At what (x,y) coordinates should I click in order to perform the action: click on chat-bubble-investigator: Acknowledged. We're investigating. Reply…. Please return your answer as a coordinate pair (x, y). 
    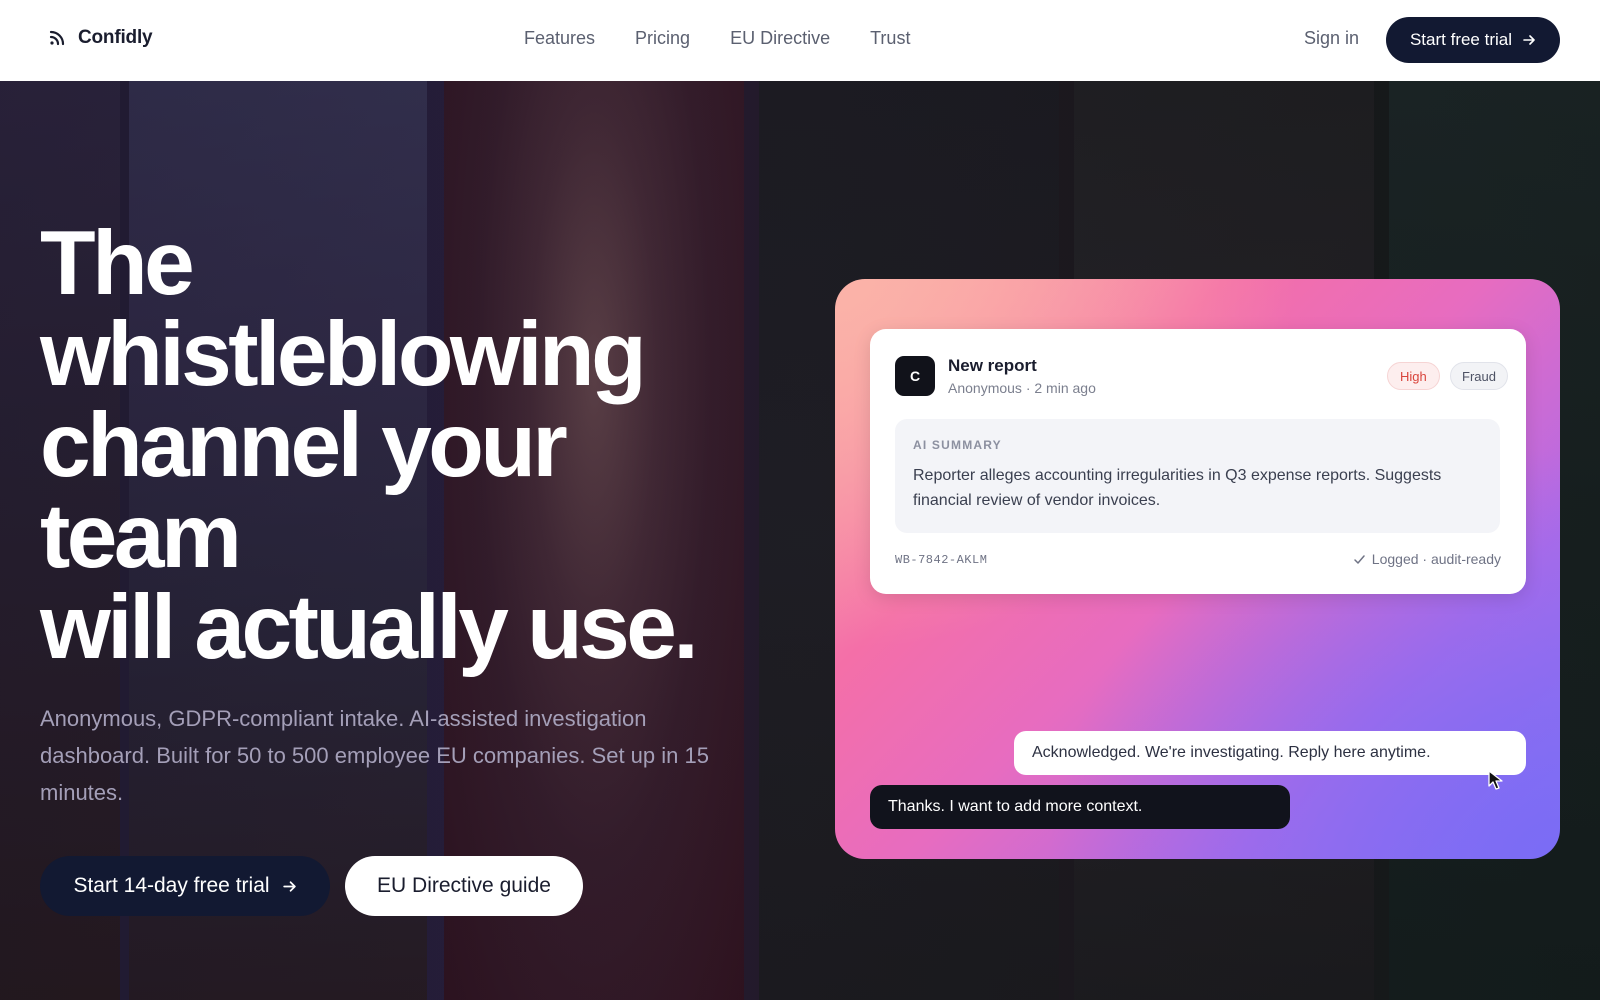
    Looking at the image, I should click on (1270, 753).